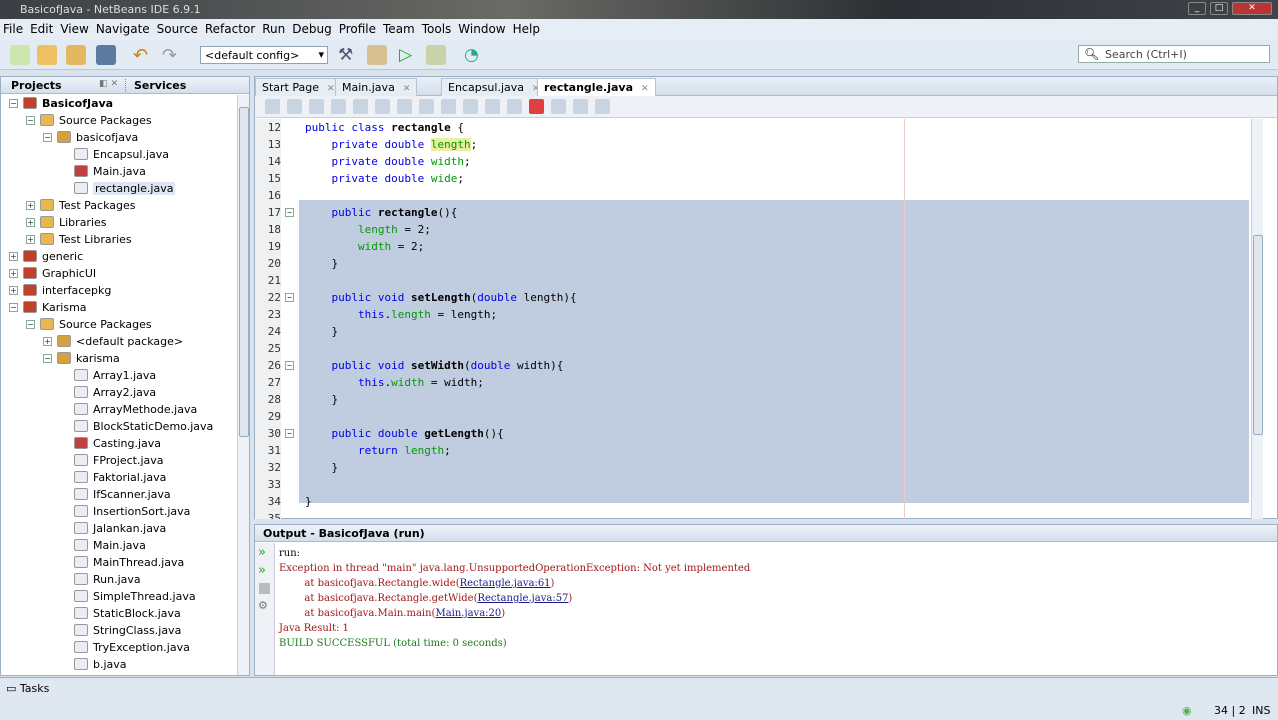 The width and height of the screenshot is (1278, 720). What do you see at coordinates (172, 55) in the screenshot?
I see `redo-icon: ↷` at bounding box center [172, 55].